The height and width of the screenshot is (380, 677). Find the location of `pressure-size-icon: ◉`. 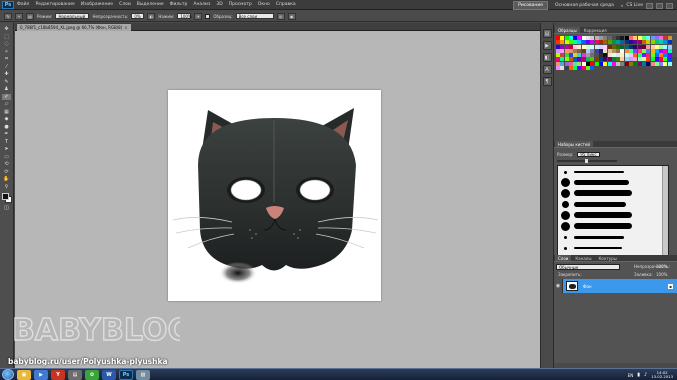

pressure-size-icon: ◉ is located at coordinates (291, 16).